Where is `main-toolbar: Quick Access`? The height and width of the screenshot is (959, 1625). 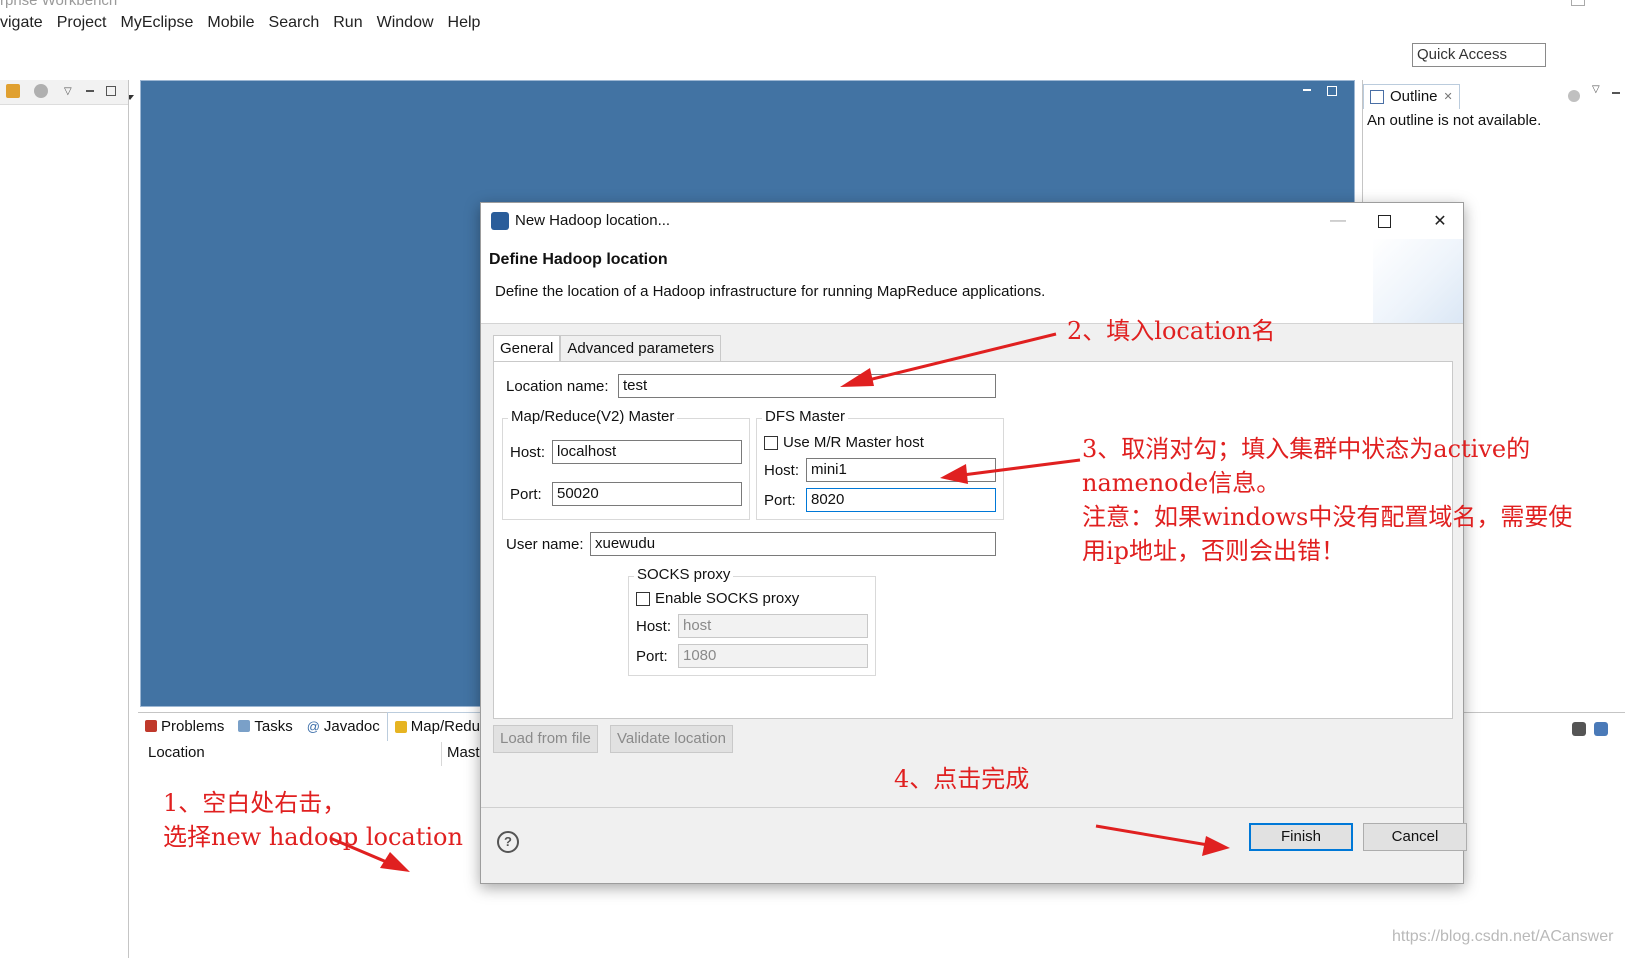 main-toolbar: Quick Access is located at coordinates (812, 75).